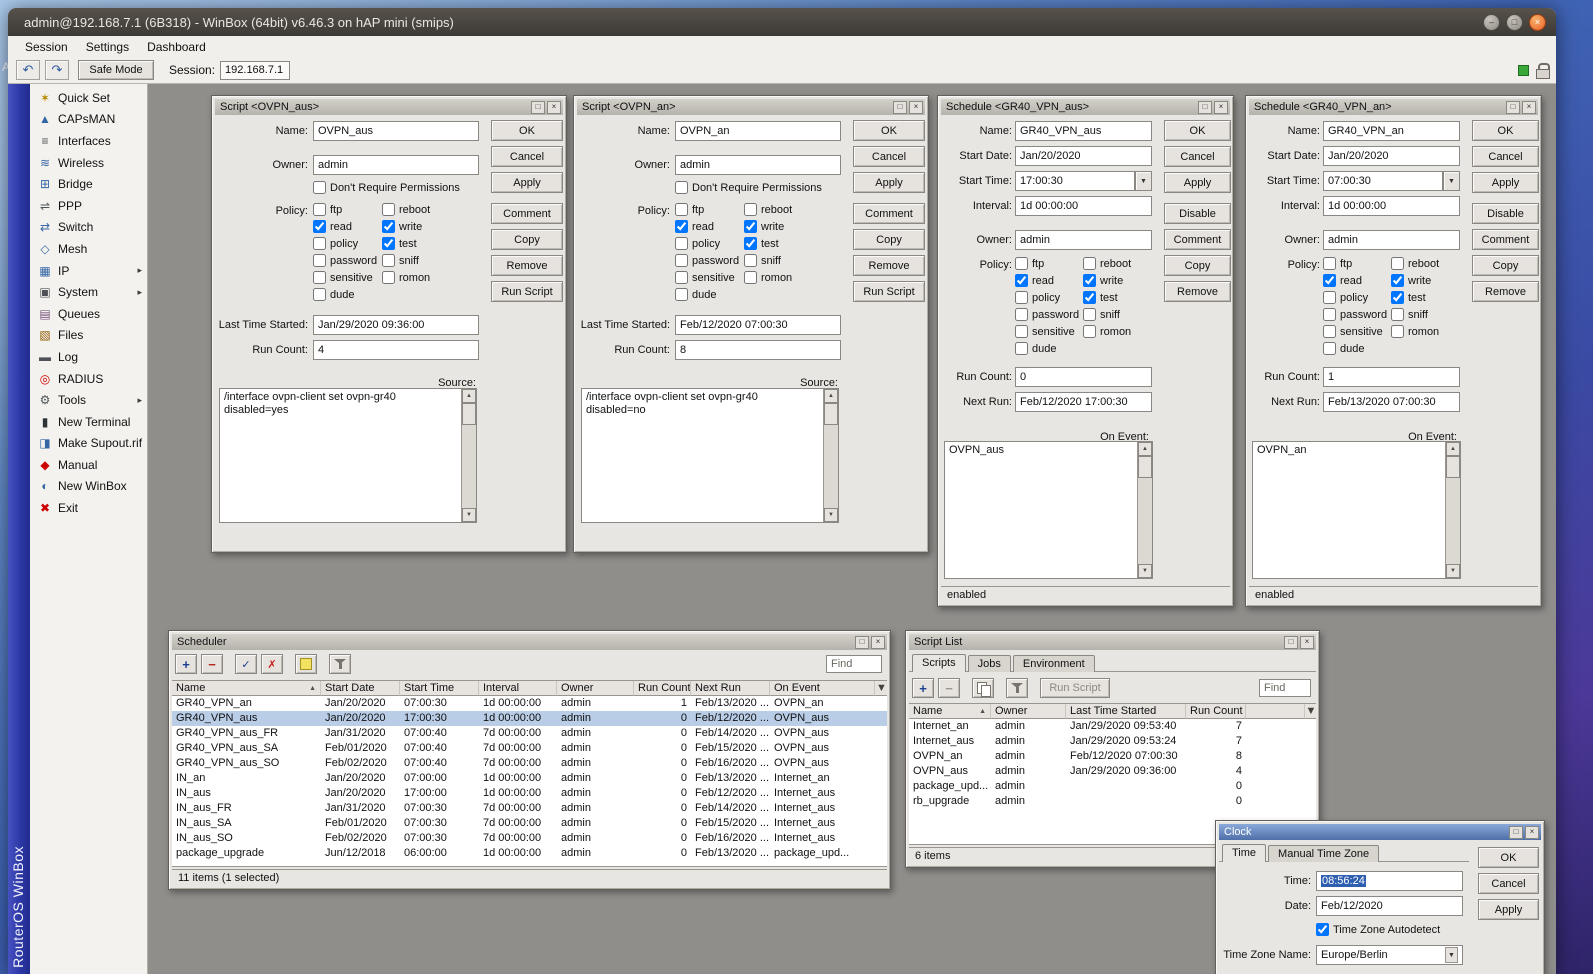 The height and width of the screenshot is (974, 1593). Describe the element at coordinates (255, 70) in the screenshot. I see `session-value: 192.168.7.1` at that location.